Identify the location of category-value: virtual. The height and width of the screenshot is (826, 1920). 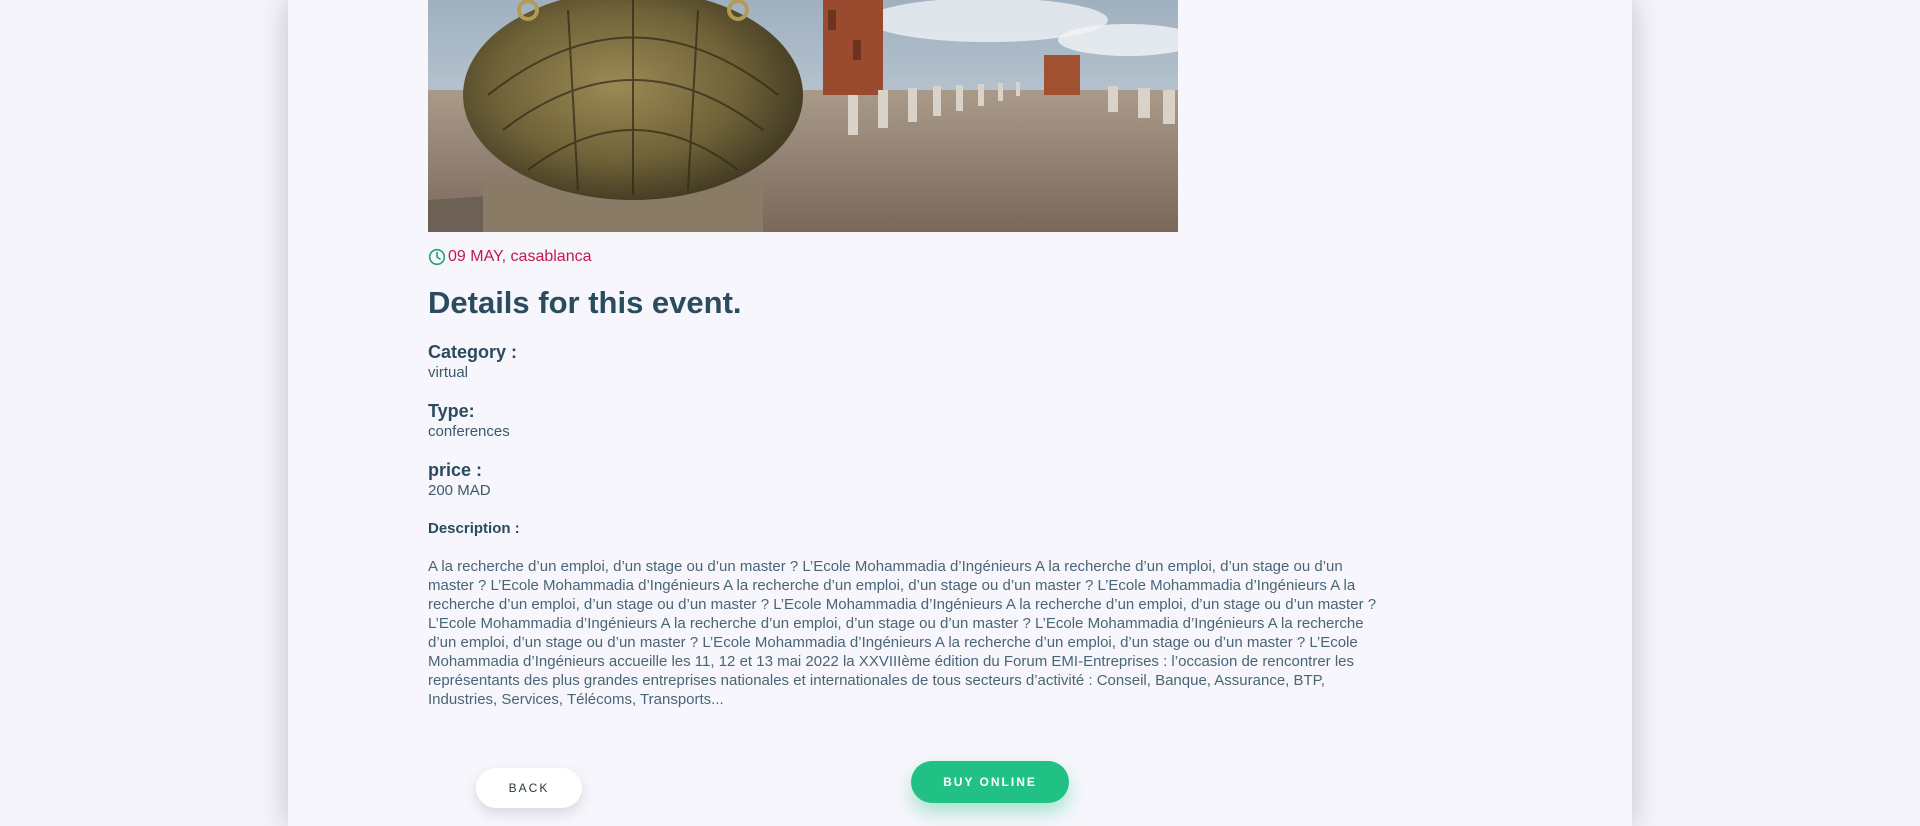
(448, 372).